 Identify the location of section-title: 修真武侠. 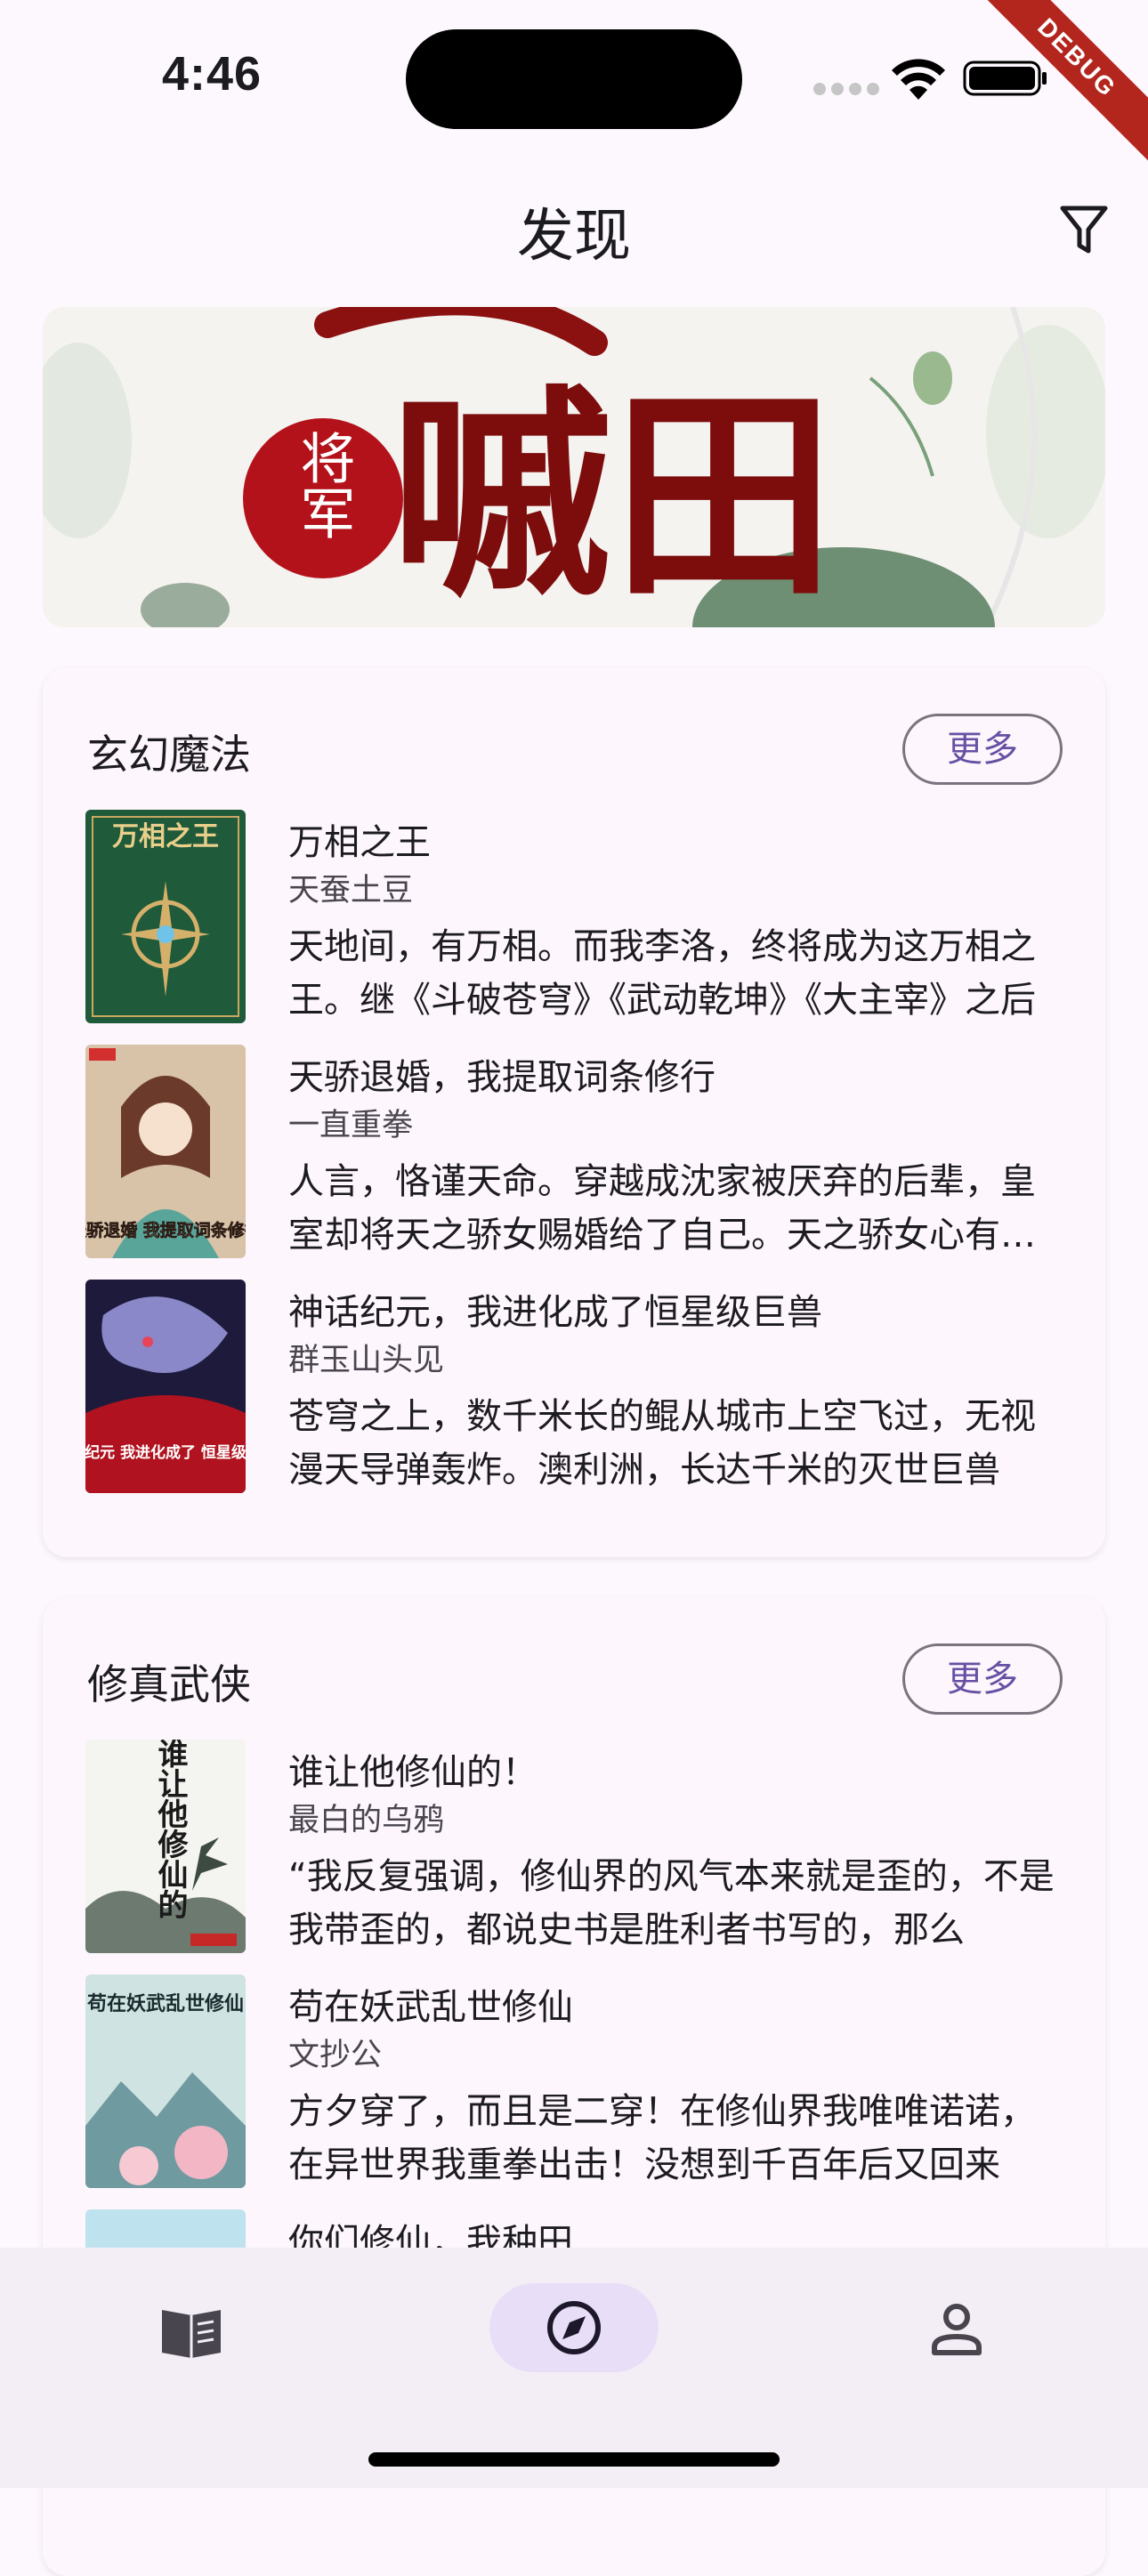
(169, 1684).